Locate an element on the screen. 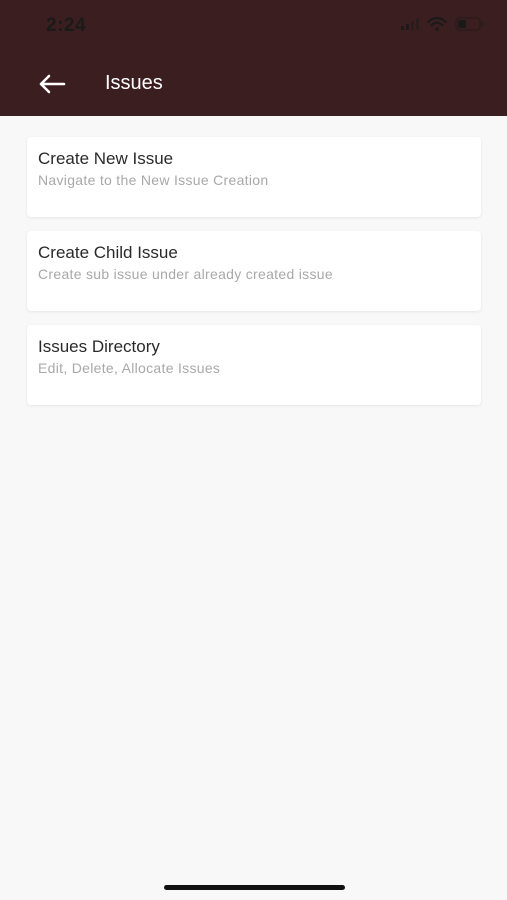 The width and height of the screenshot is (507, 900). card-title: Issues Directory is located at coordinates (99, 346).